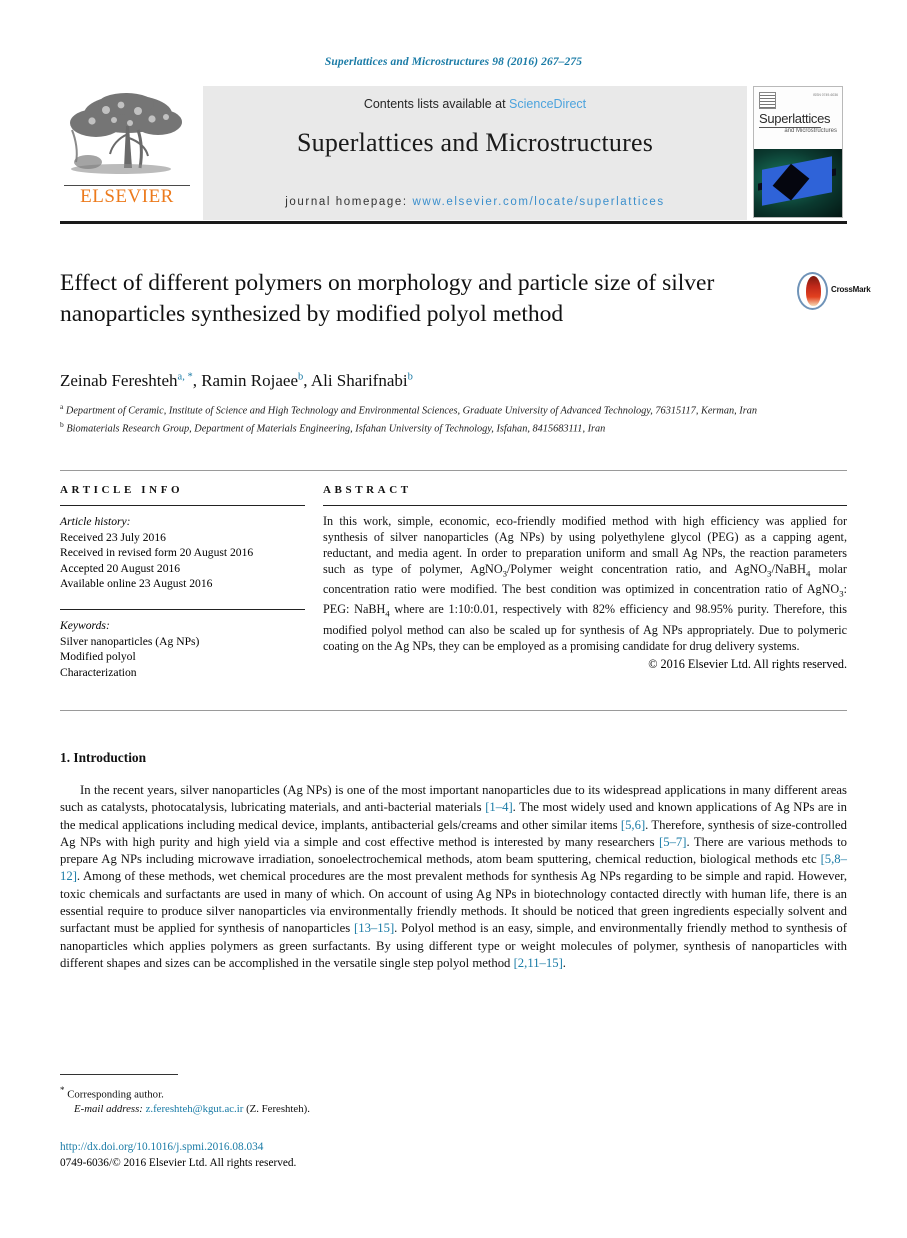 This screenshot has height=1238, width=907. What do you see at coordinates (453, 867) in the screenshot?
I see `citation-link: [5,8–12]` at bounding box center [453, 867].